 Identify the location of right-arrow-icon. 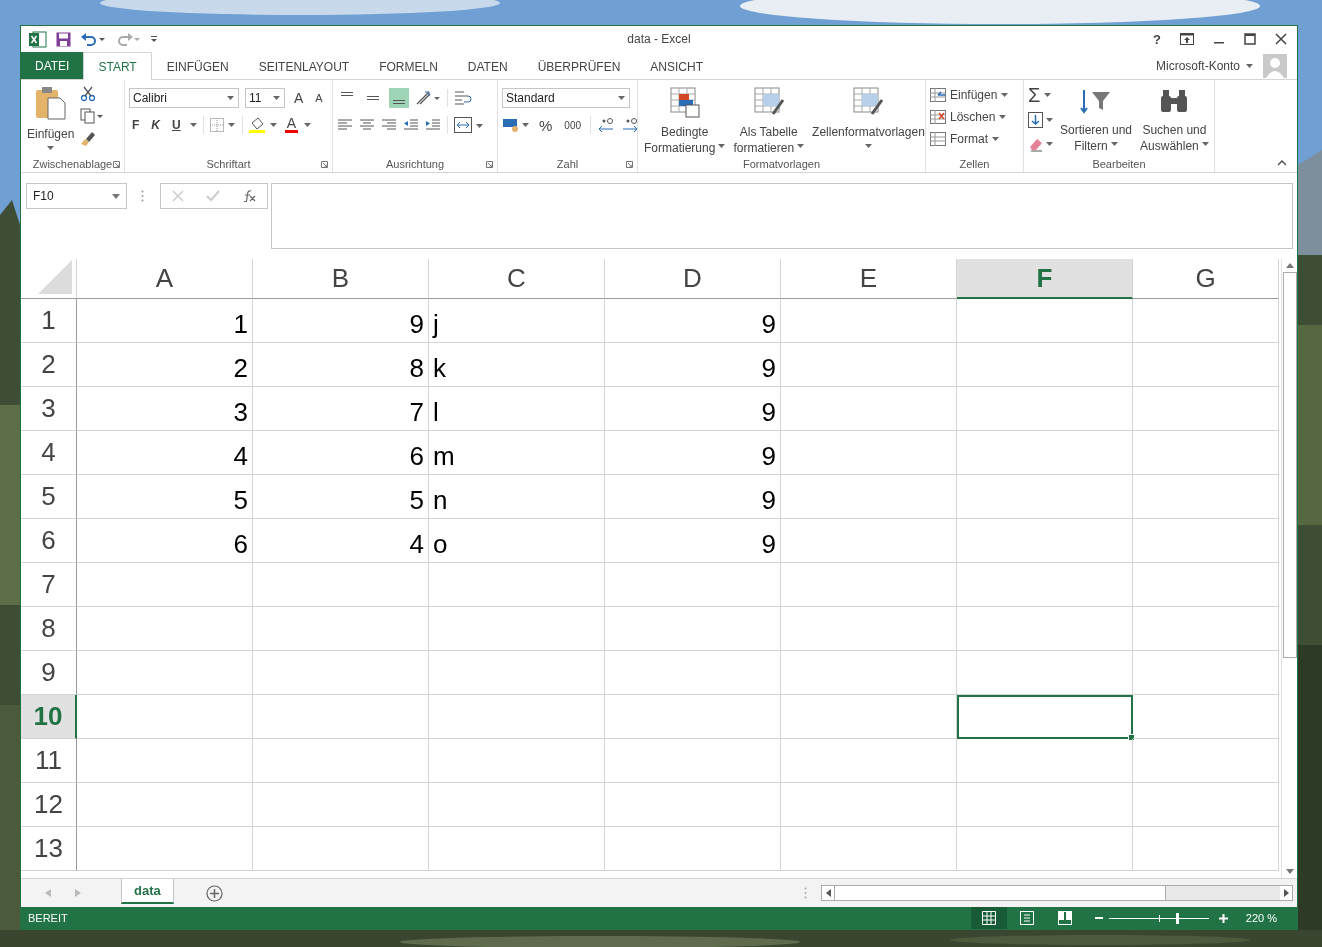
(1286, 893).